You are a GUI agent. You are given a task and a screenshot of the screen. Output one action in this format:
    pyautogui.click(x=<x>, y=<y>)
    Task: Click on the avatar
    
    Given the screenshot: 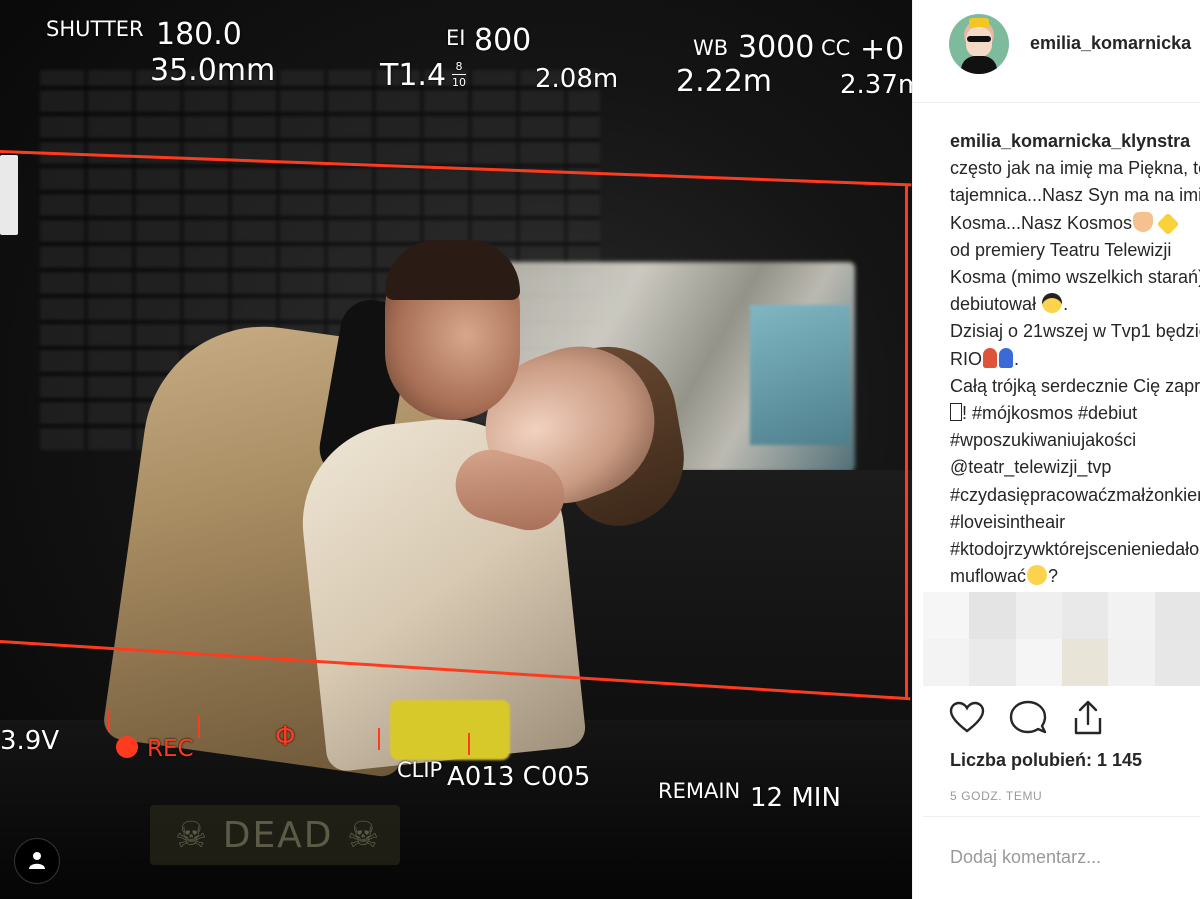 What is the action you would take?
    pyautogui.click(x=979, y=44)
    